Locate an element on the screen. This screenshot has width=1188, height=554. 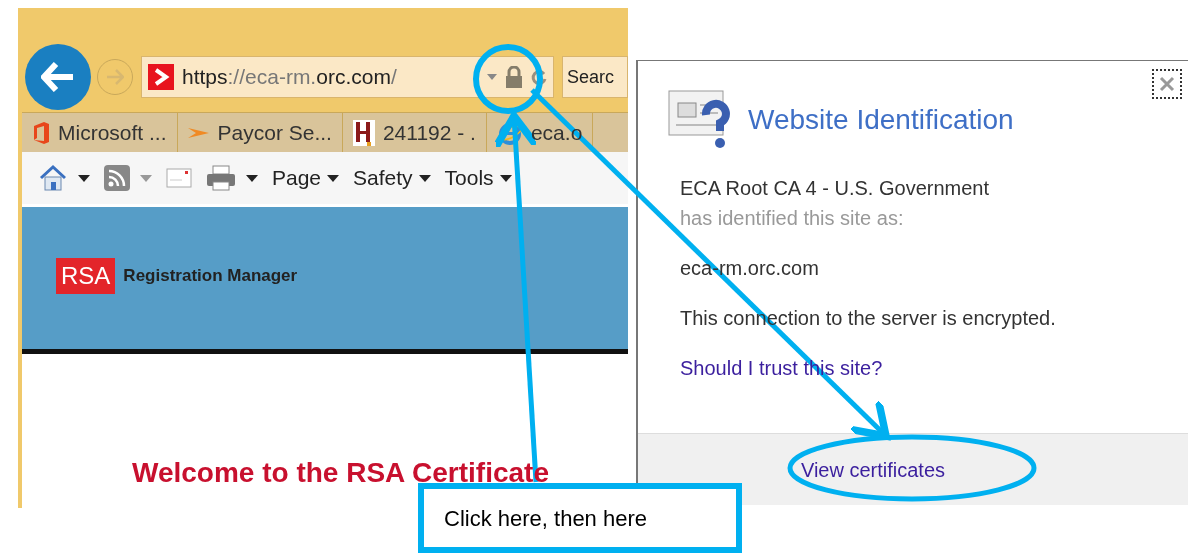
h-logo-icon is located at coordinates (363, 132).